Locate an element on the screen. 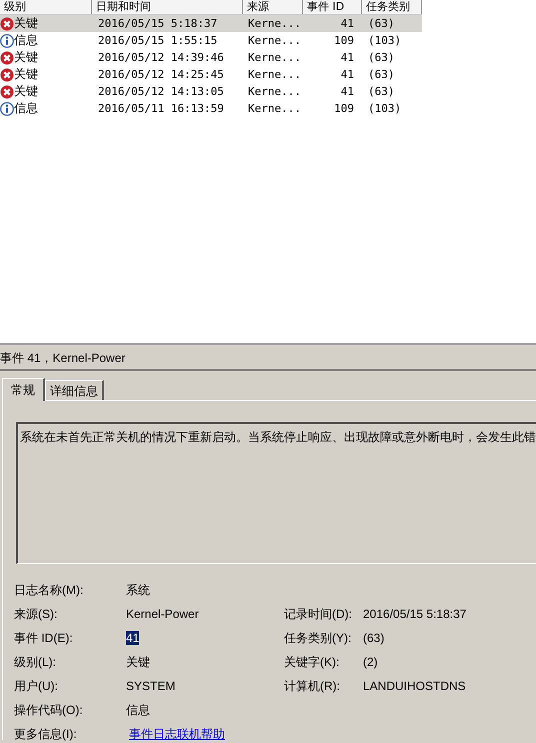 The height and width of the screenshot is (743, 536). field-value: SYSTEM is located at coordinates (151, 686).